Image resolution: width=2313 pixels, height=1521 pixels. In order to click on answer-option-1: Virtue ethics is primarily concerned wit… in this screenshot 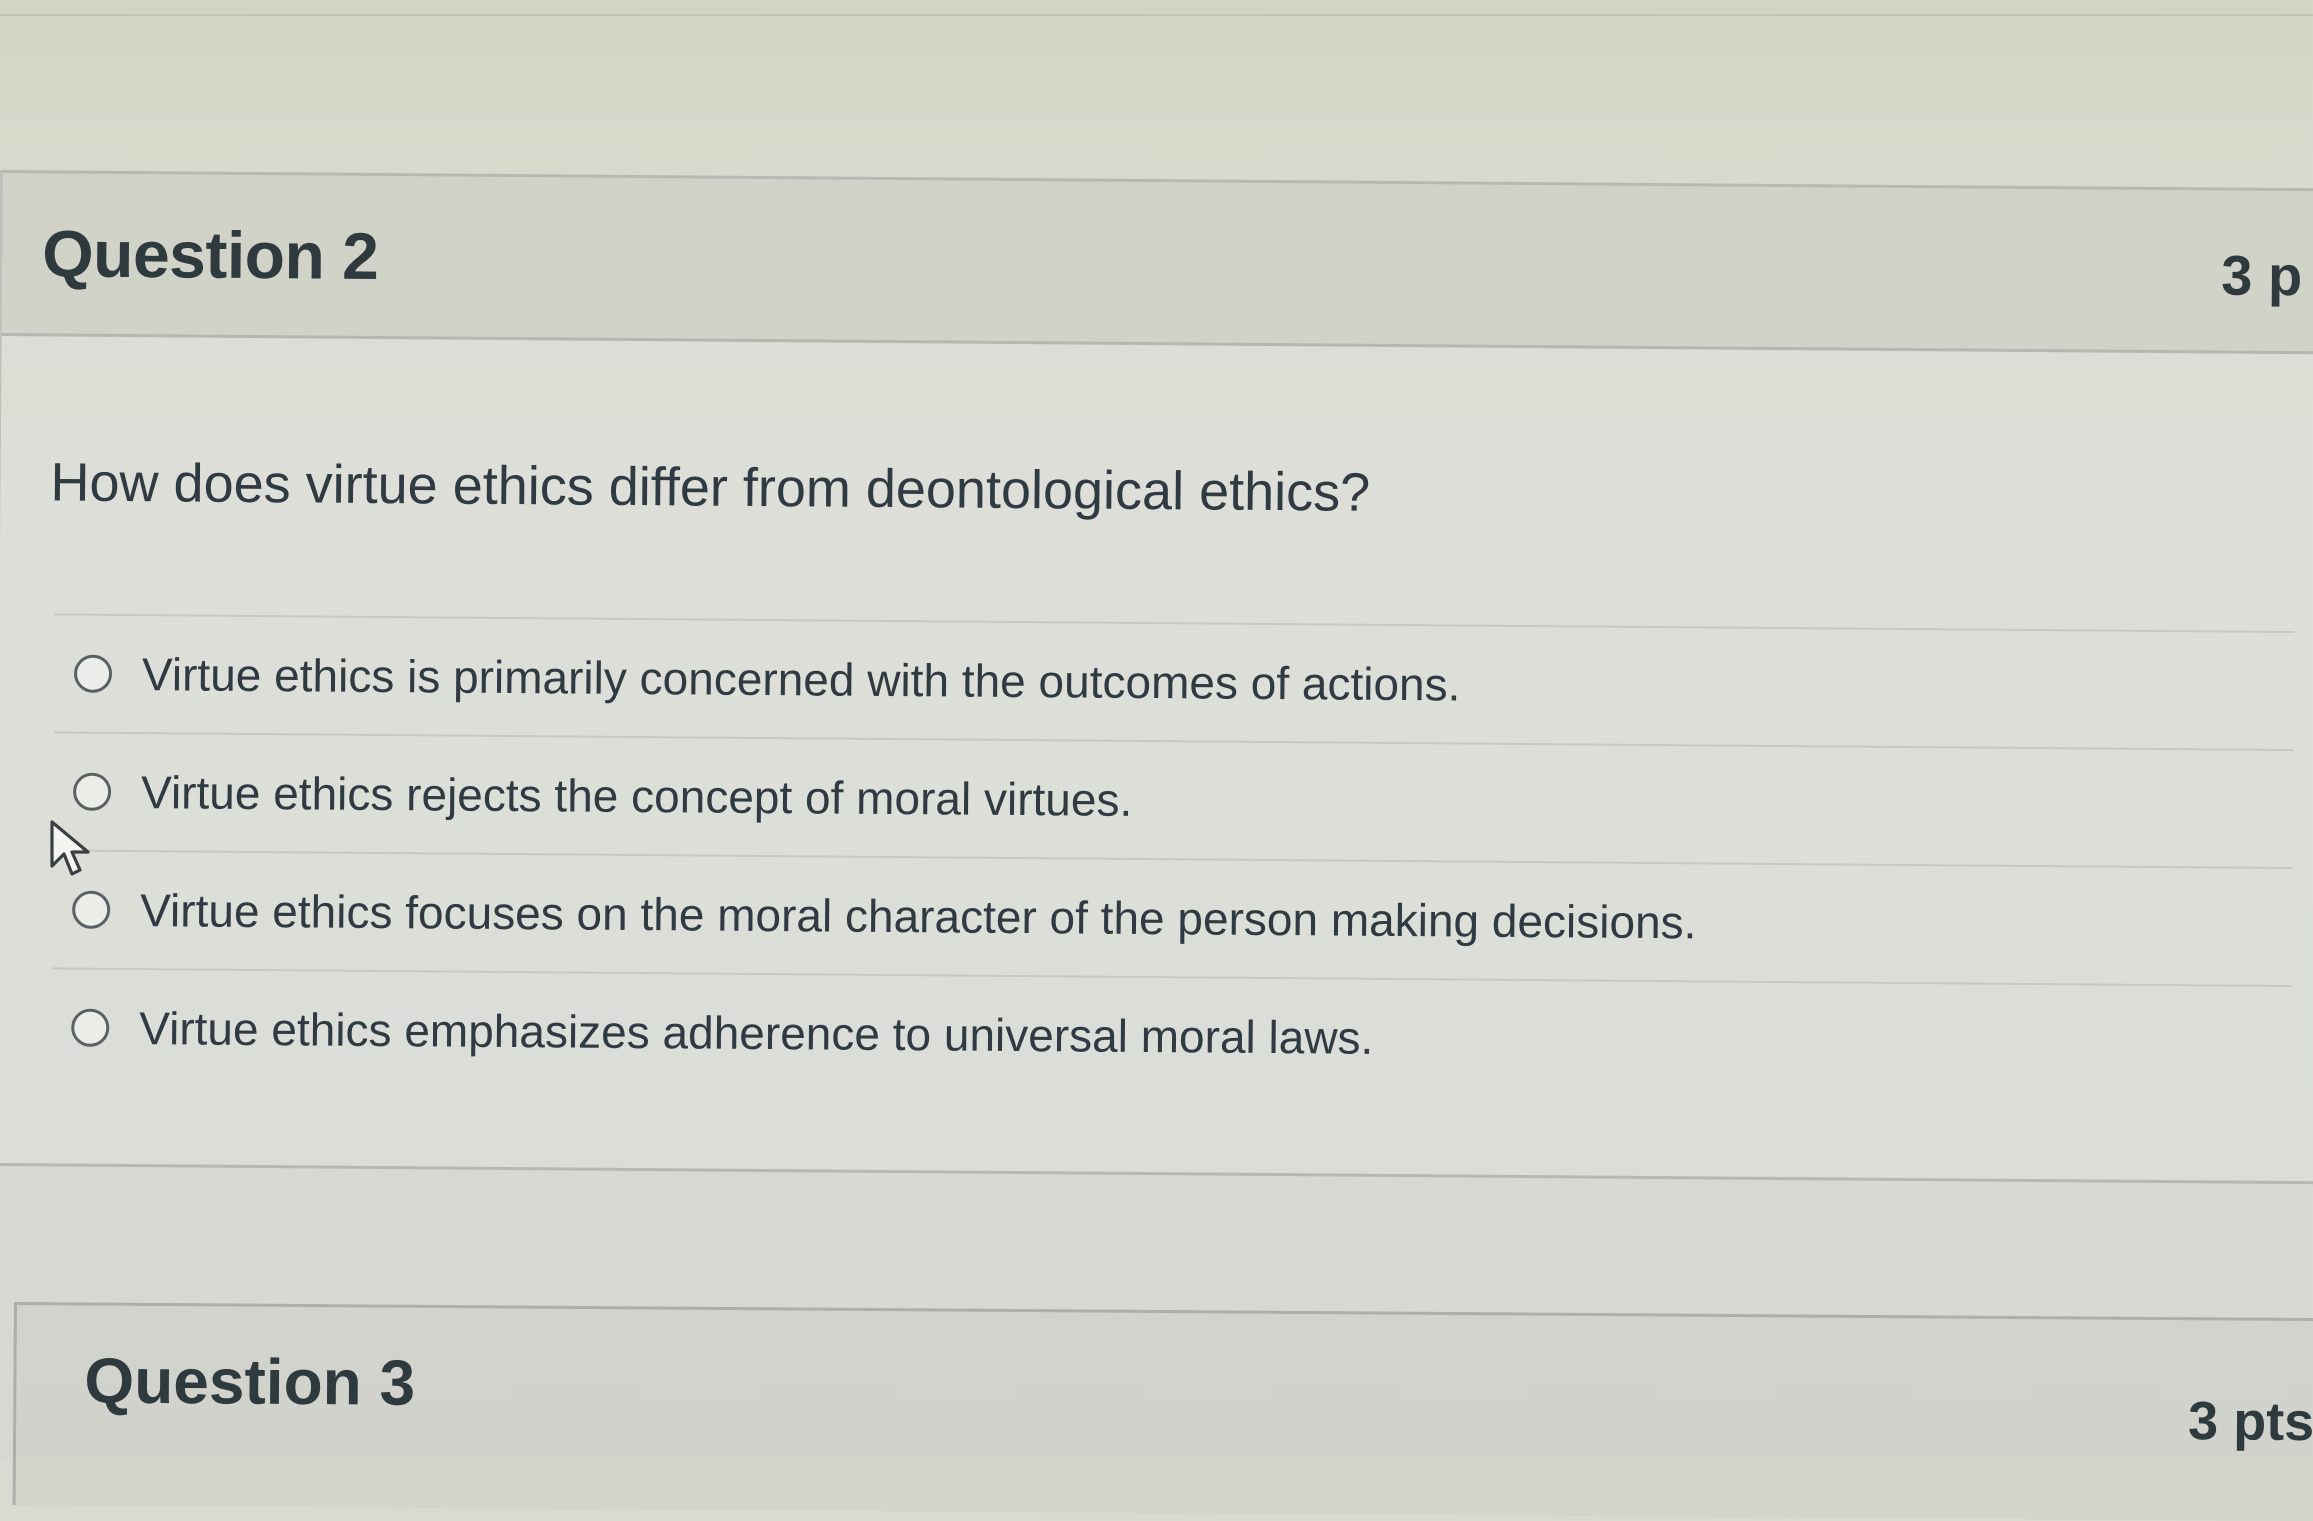, I will do `click(1174, 681)`.